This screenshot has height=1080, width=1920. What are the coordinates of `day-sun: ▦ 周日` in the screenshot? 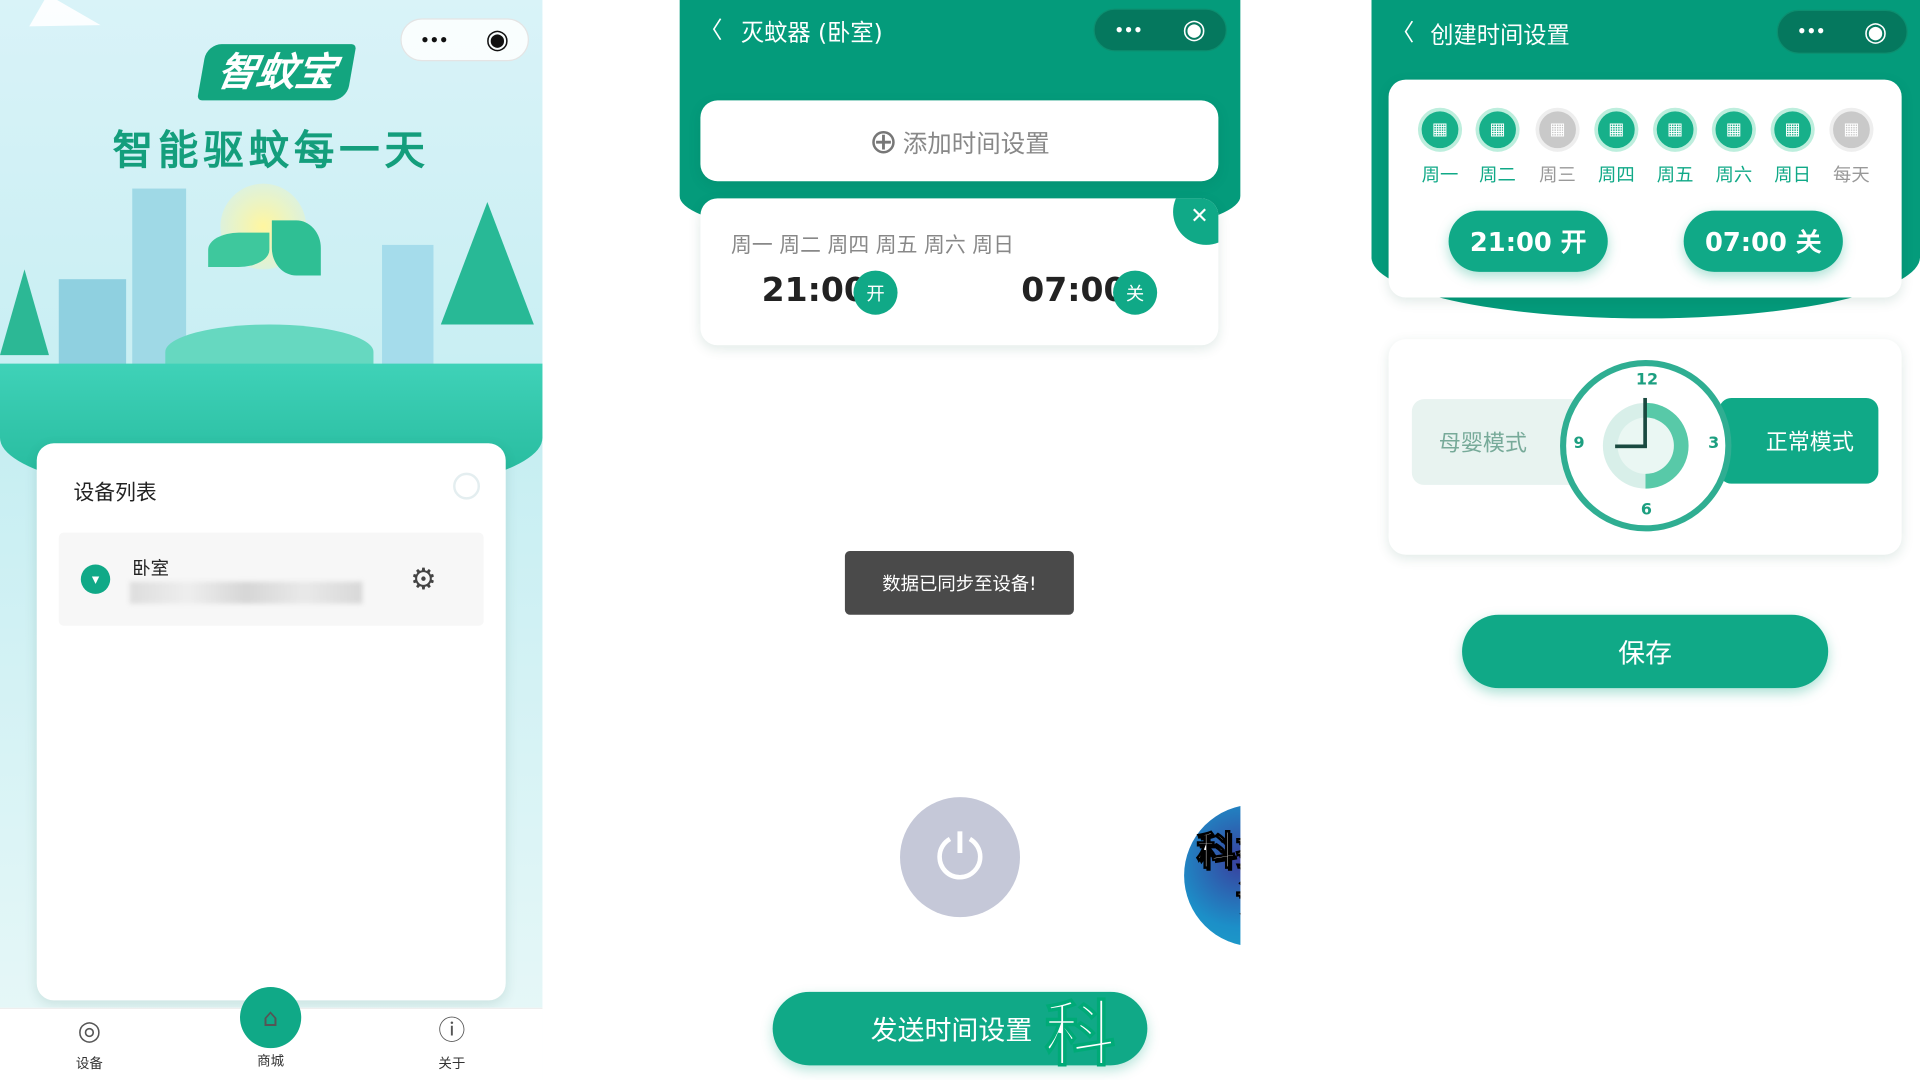 It's located at (1793, 147).